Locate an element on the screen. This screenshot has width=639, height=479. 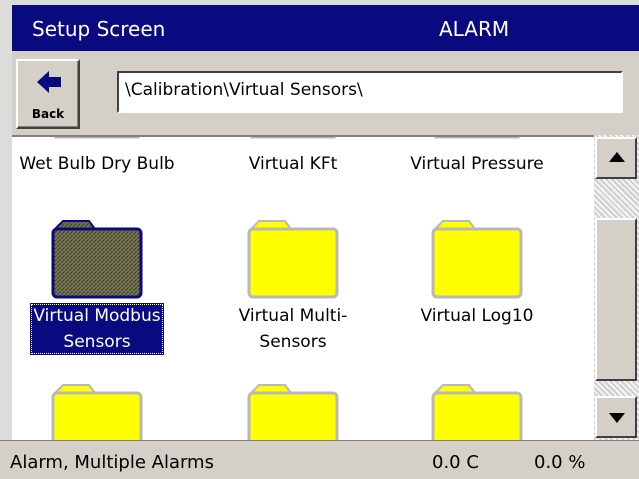
title-bar: Setup Screen ALARM is located at coordinates (325, 28).